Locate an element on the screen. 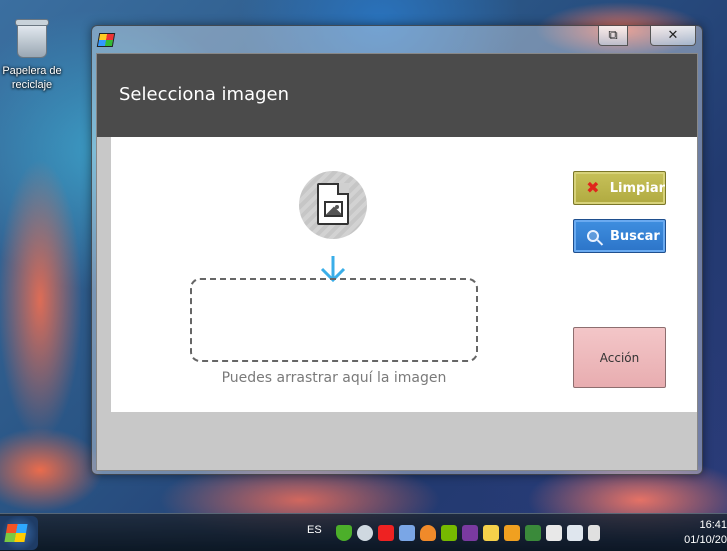 This screenshot has width=727, height=551. clear-button: ✖ Limpiar is located at coordinates (619, 188).